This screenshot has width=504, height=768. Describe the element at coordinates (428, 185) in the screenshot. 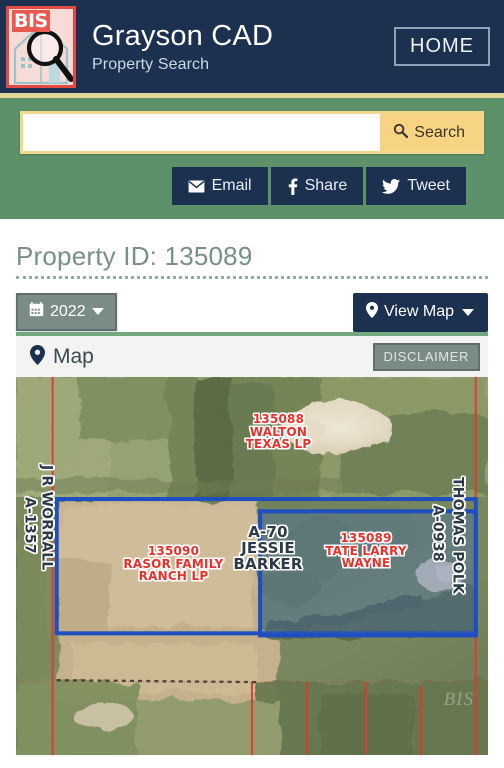

I see `twitter-share-label: Tweet` at that location.